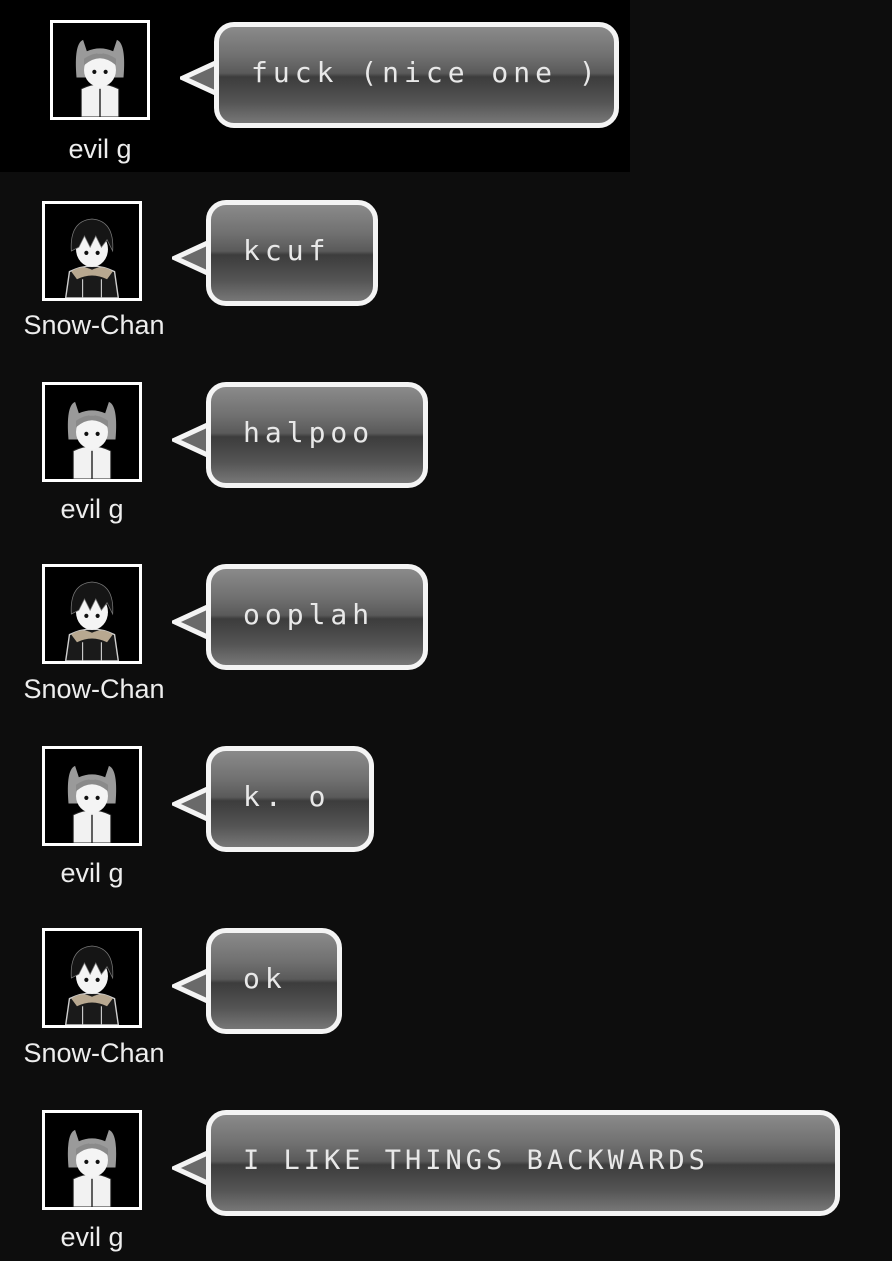 This screenshot has height=1261, width=892. Describe the element at coordinates (476, 1160) in the screenshot. I see `message-text: I LIKE THINGS BACKWARDS` at that location.